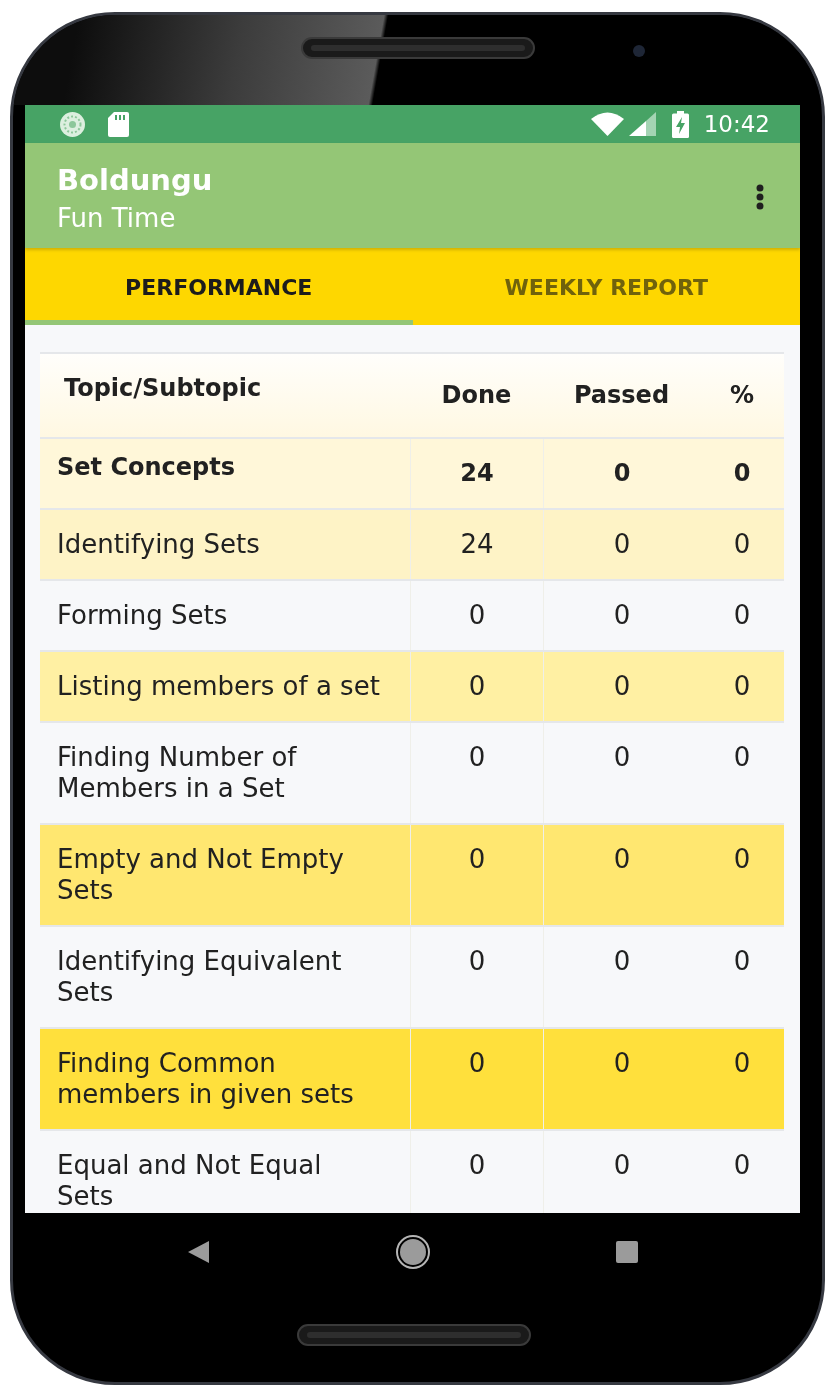  What do you see at coordinates (607, 124) in the screenshot?
I see `wifi-icon` at bounding box center [607, 124].